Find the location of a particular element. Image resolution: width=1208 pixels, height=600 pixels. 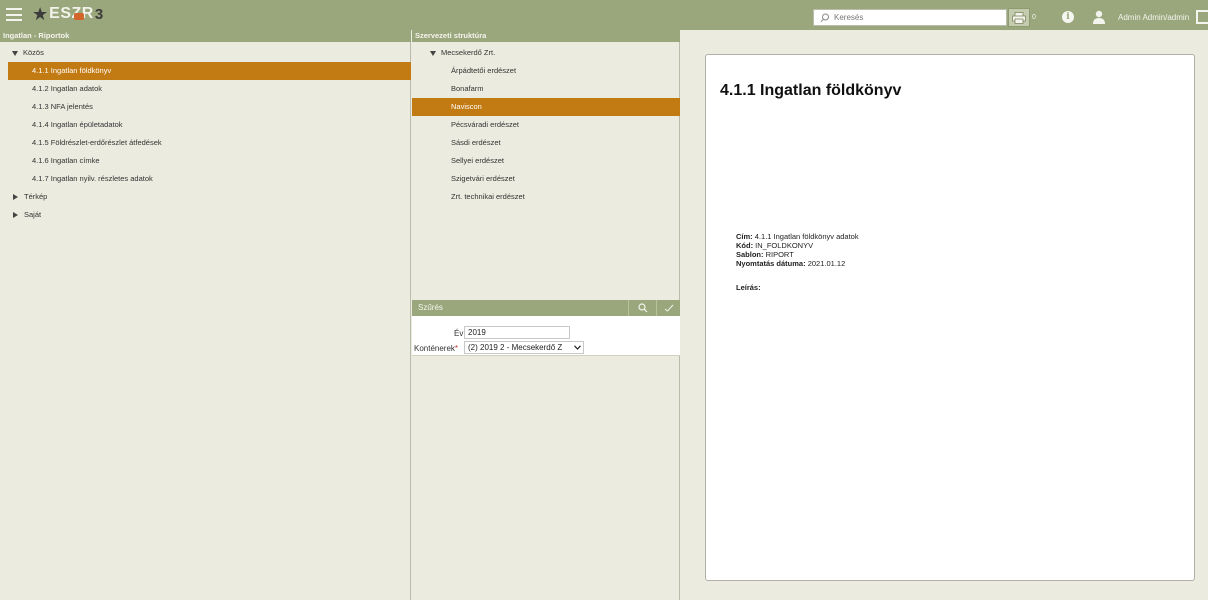

tree-folder-terkep: Térkép is located at coordinates (30, 197).